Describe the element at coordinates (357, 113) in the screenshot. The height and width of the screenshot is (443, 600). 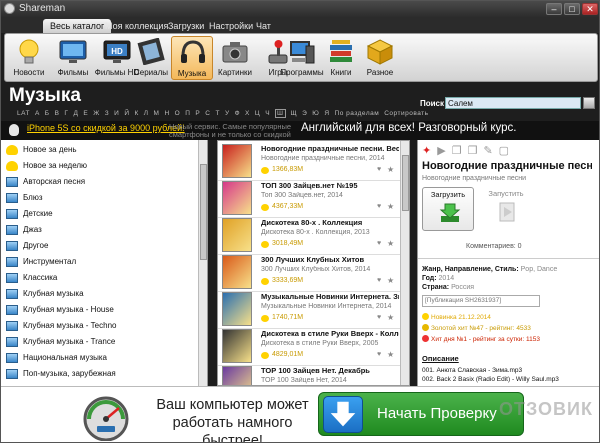
I see `alpha-filter-item: По разделам` at that location.